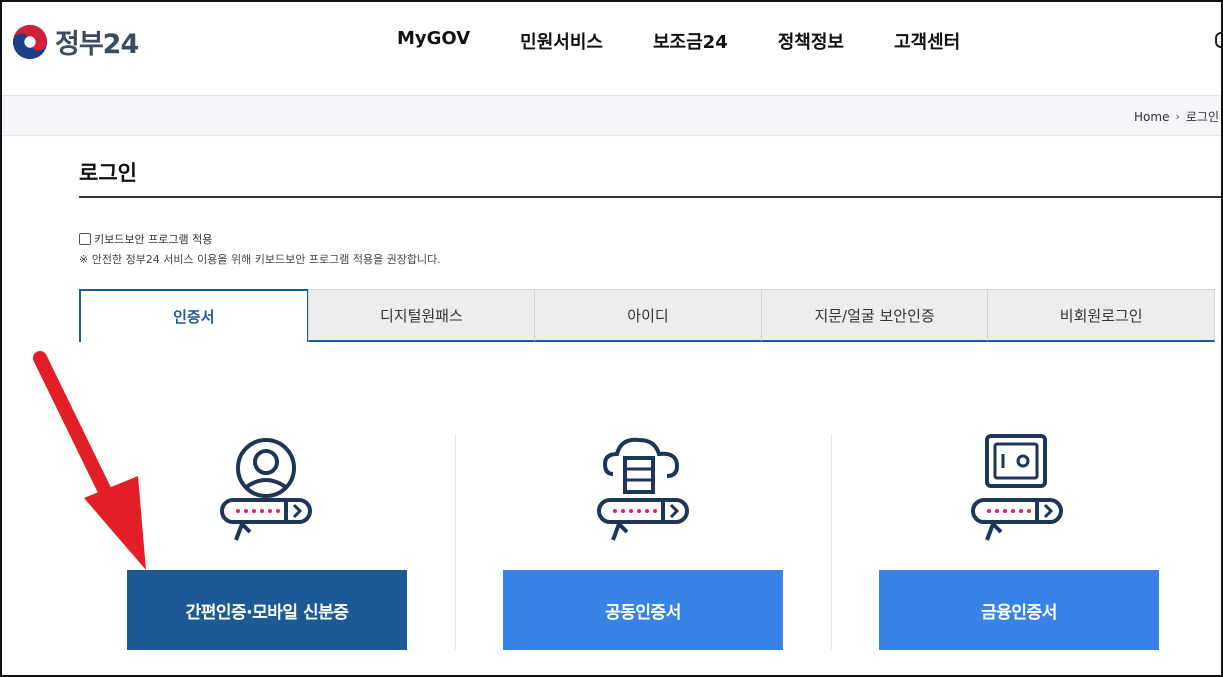 The width and height of the screenshot is (1223, 677). Describe the element at coordinates (811, 41) in the screenshot. I see `nav-policy-info: 정책정보` at that location.